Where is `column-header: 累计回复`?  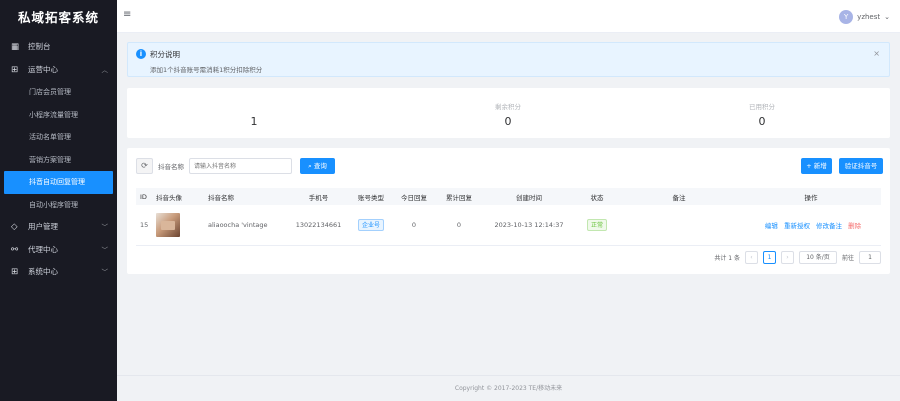 column-header: 累计回复 is located at coordinates (459, 197).